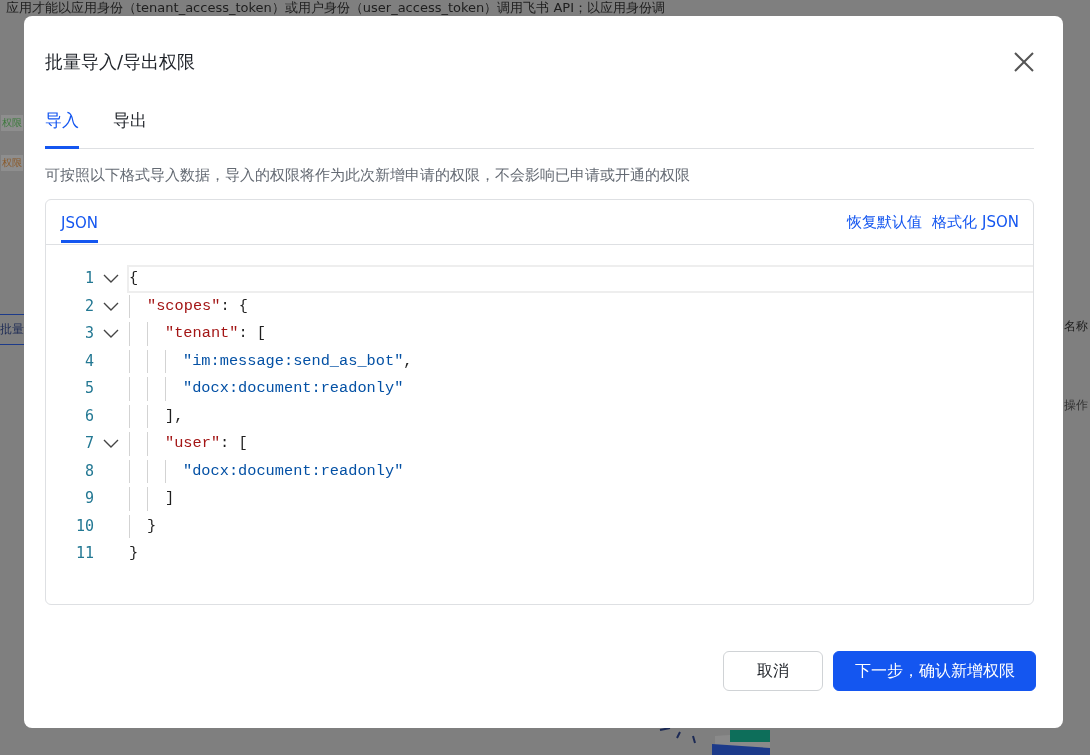 The height and width of the screenshot is (755, 1090). What do you see at coordinates (1076, 326) in the screenshot?
I see `column-header: 名称` at bounding box center [1076, 326].